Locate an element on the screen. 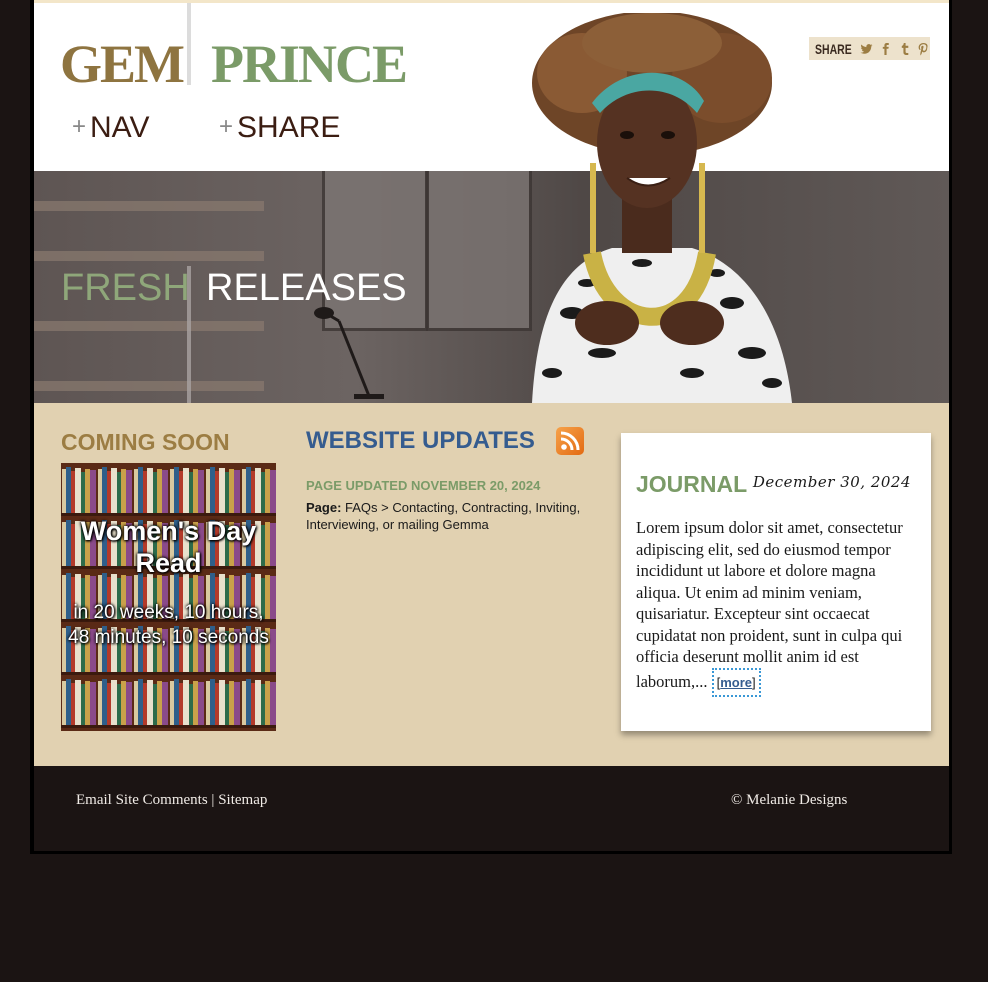  footer-links: Email Site Comments | Sitemap is located at coordinates (171, 800).